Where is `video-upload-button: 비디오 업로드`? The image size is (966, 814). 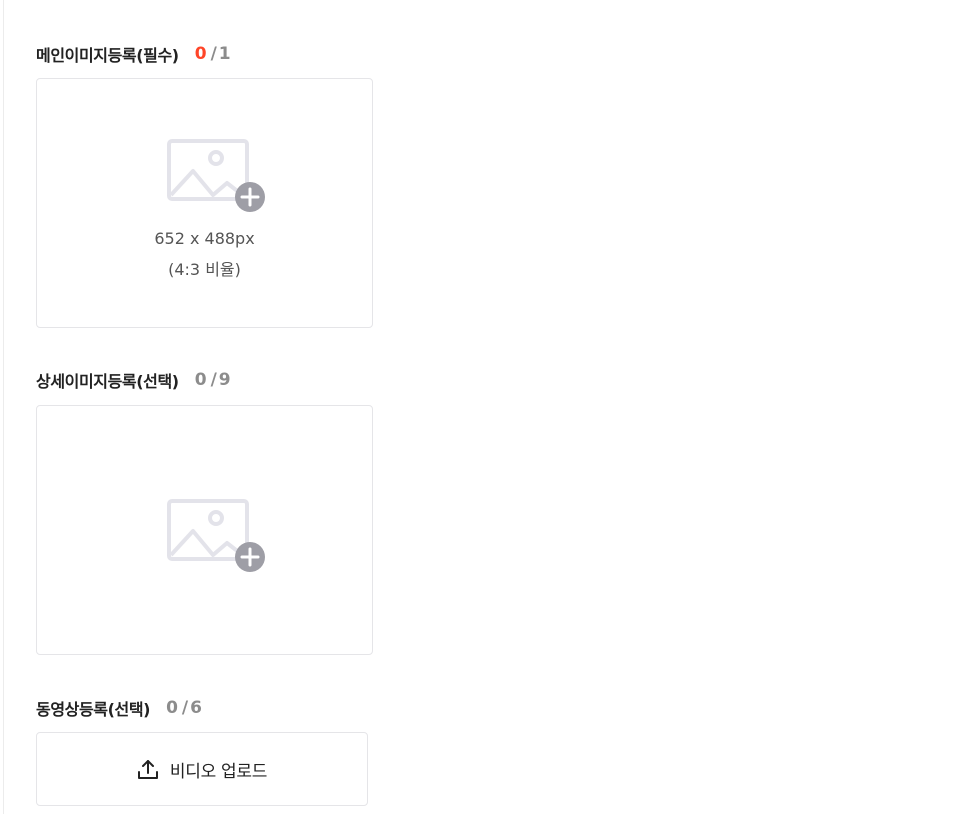 video-upload-button: 비디오 업로드 is located at coordinates (202, 769).